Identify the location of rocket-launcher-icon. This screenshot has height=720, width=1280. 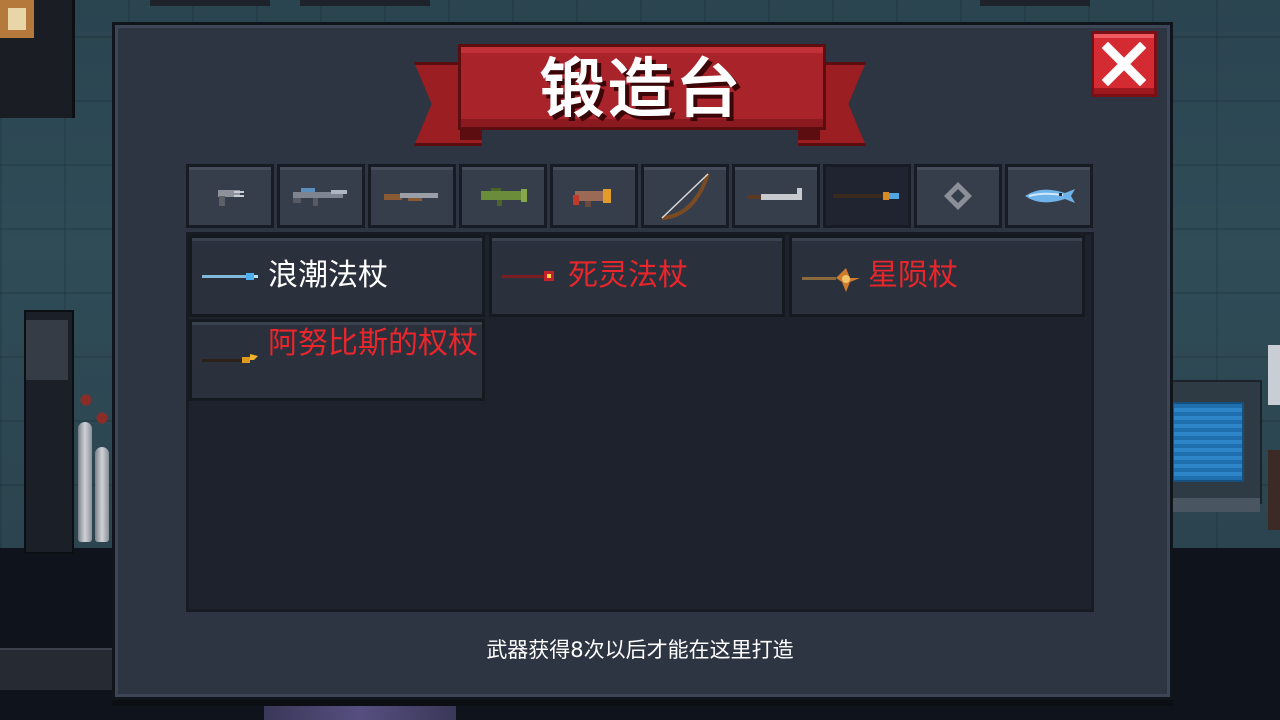
(504, 197).